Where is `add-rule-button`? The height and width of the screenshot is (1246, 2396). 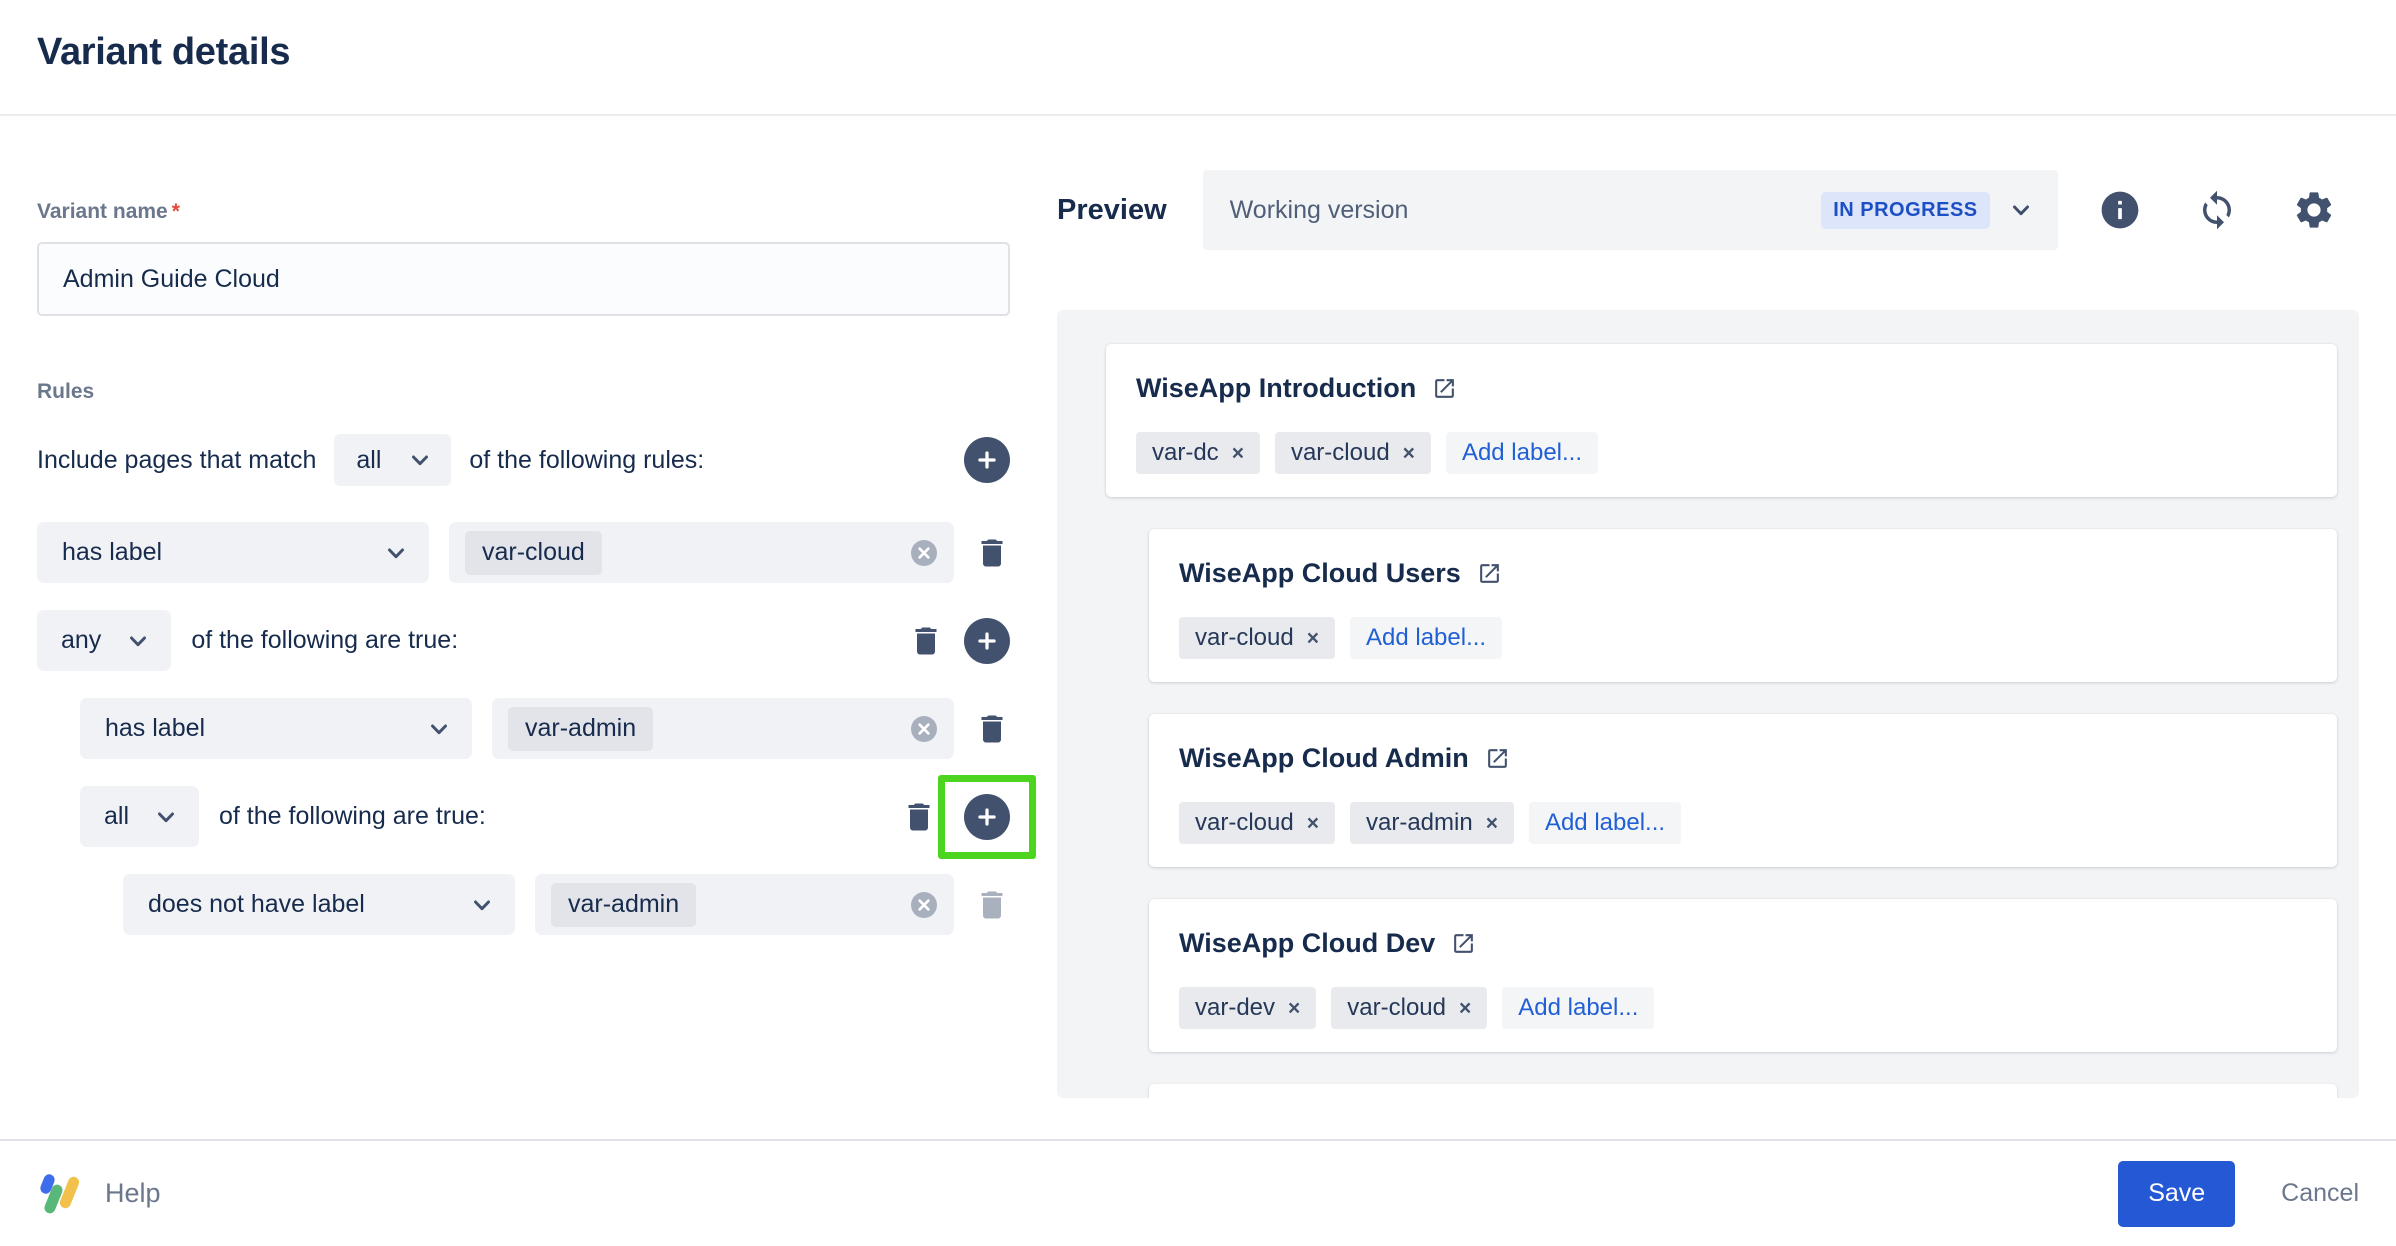
add-rule-button is located at coordinates (987, 460).